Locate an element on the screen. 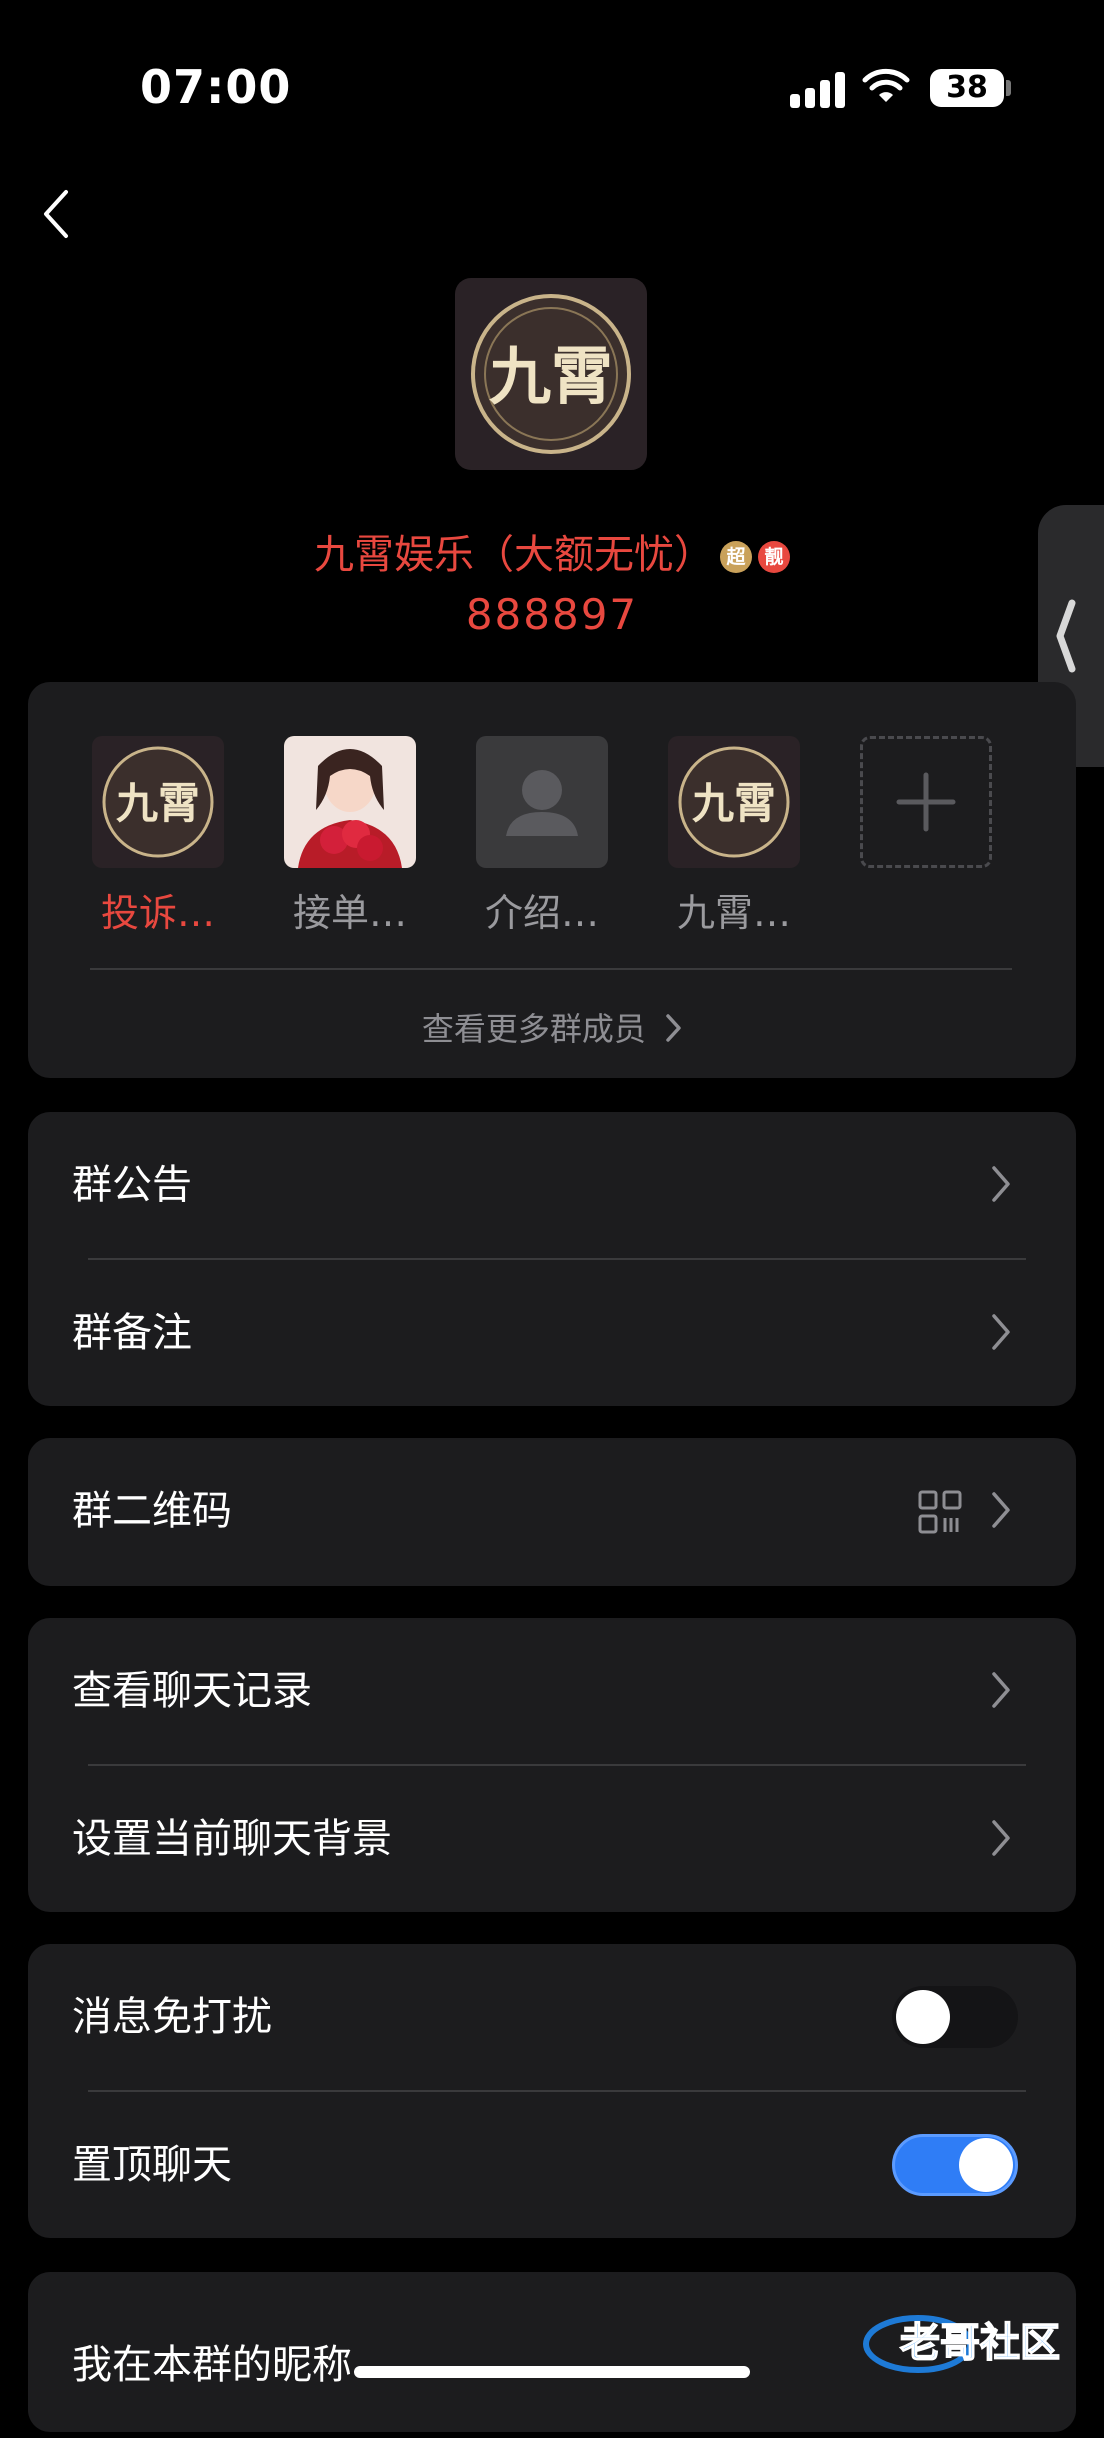 This screenshot has width=1104, height=2438. default-person-icon is located at coordinates (542, 802).